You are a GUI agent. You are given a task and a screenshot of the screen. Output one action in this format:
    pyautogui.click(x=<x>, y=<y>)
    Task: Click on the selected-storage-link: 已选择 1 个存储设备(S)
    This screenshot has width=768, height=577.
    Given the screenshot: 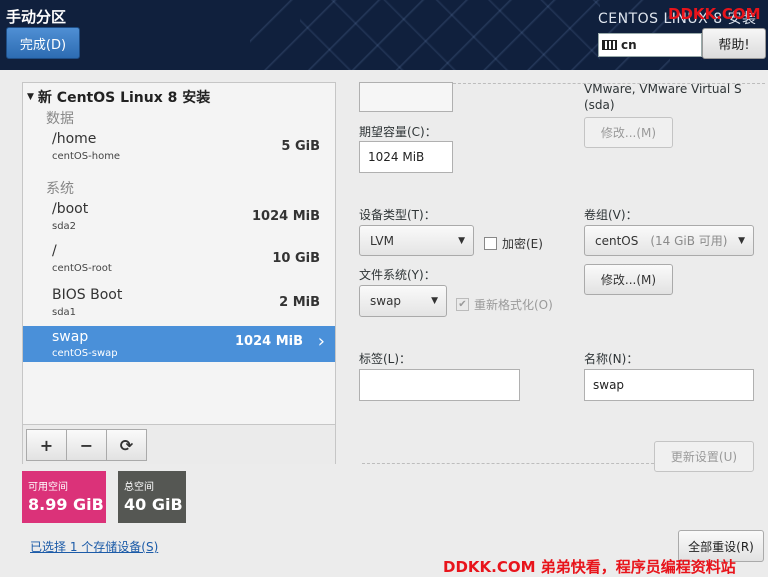 What is the action you would take?
    pyautogui.click(x=94, y=546)
    